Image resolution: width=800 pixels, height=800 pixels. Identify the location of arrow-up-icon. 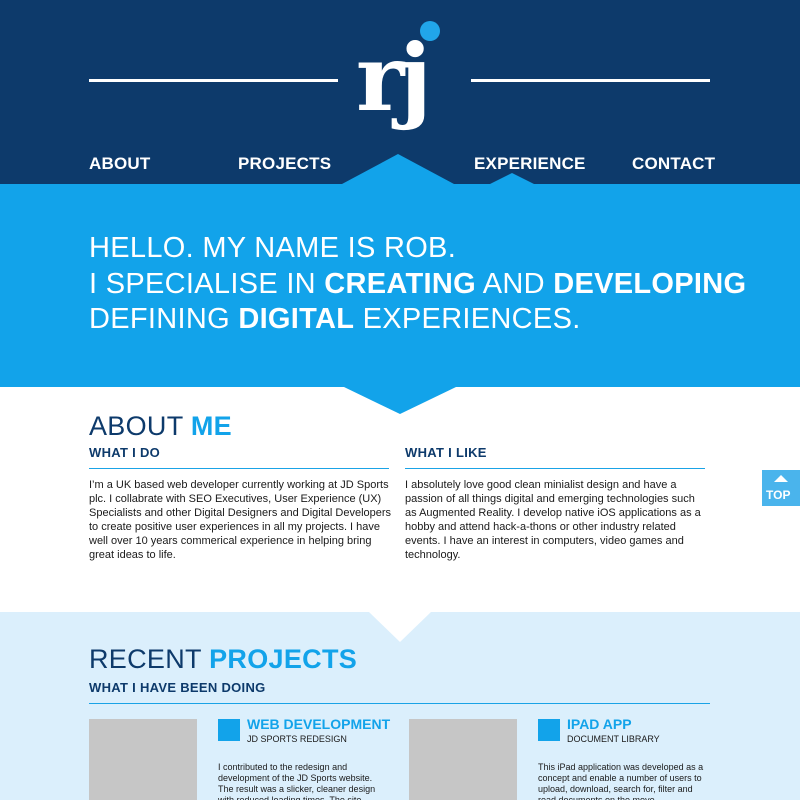
(781, 478).